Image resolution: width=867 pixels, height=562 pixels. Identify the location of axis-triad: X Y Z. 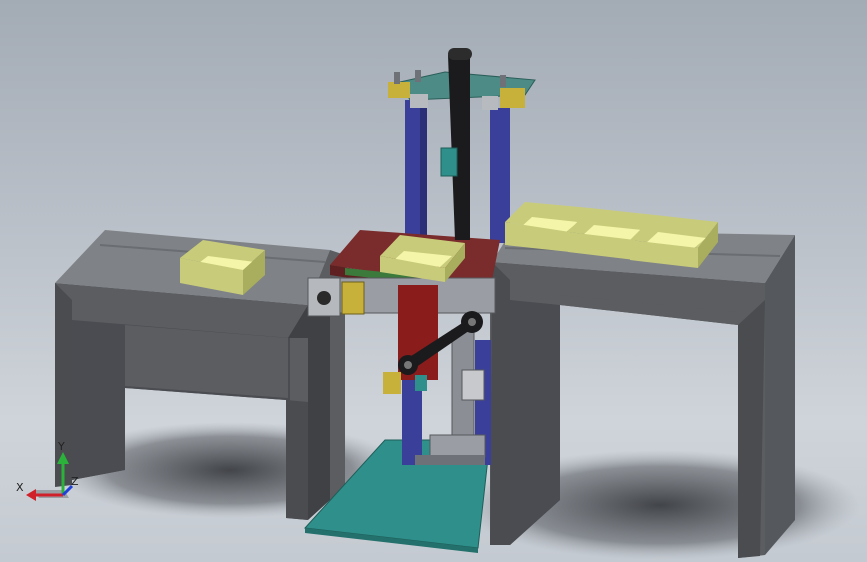
(49, 475).